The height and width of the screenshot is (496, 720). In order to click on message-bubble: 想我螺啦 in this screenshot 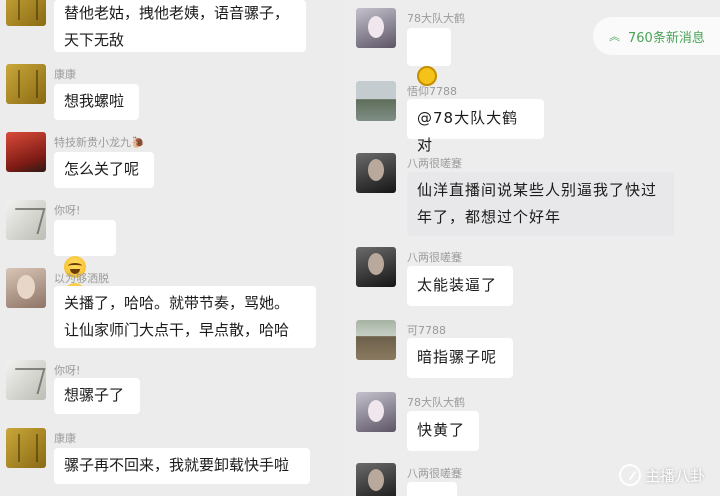, I will do `click(96, 102)`.